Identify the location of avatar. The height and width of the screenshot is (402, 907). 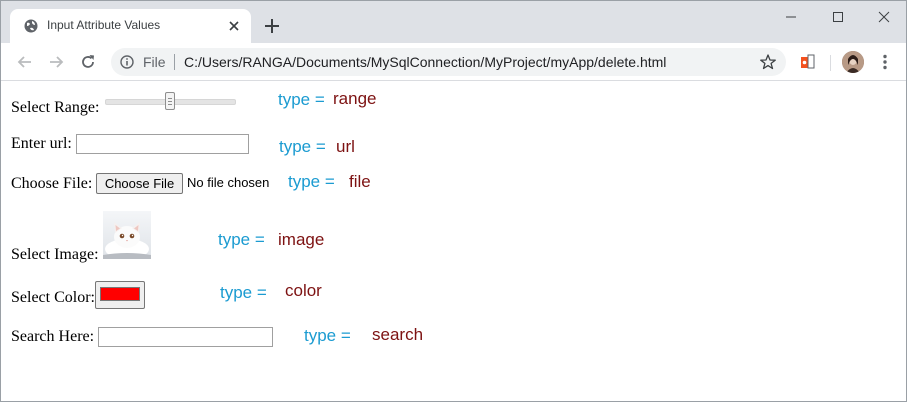
(853, 62).